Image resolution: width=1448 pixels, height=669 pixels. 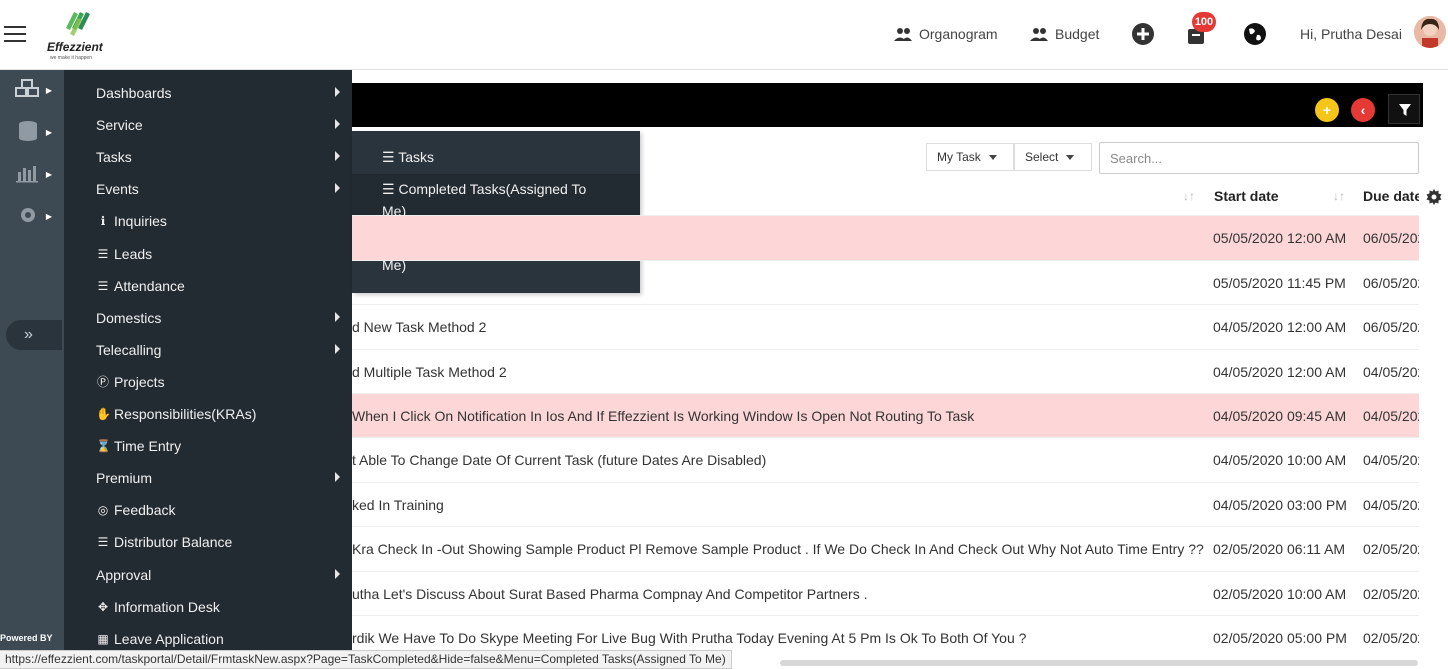 What do you see at coordinates (185, 414) in the screenshot?
I see `menu-item-label: Responsibilities(KRAs)` at bounding box center [185, 414].